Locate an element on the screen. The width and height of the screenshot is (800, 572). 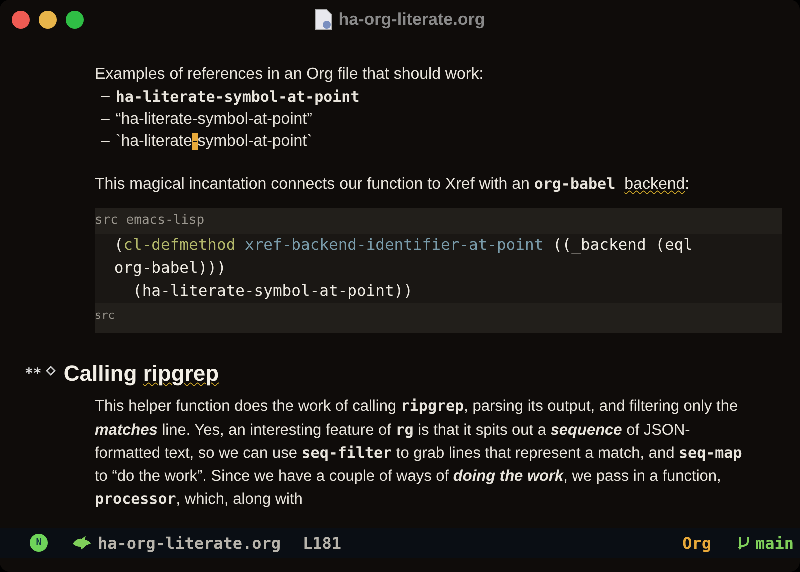
list-item: “ha-literate-symbol-at-point” is located at coordinates (214, 120).